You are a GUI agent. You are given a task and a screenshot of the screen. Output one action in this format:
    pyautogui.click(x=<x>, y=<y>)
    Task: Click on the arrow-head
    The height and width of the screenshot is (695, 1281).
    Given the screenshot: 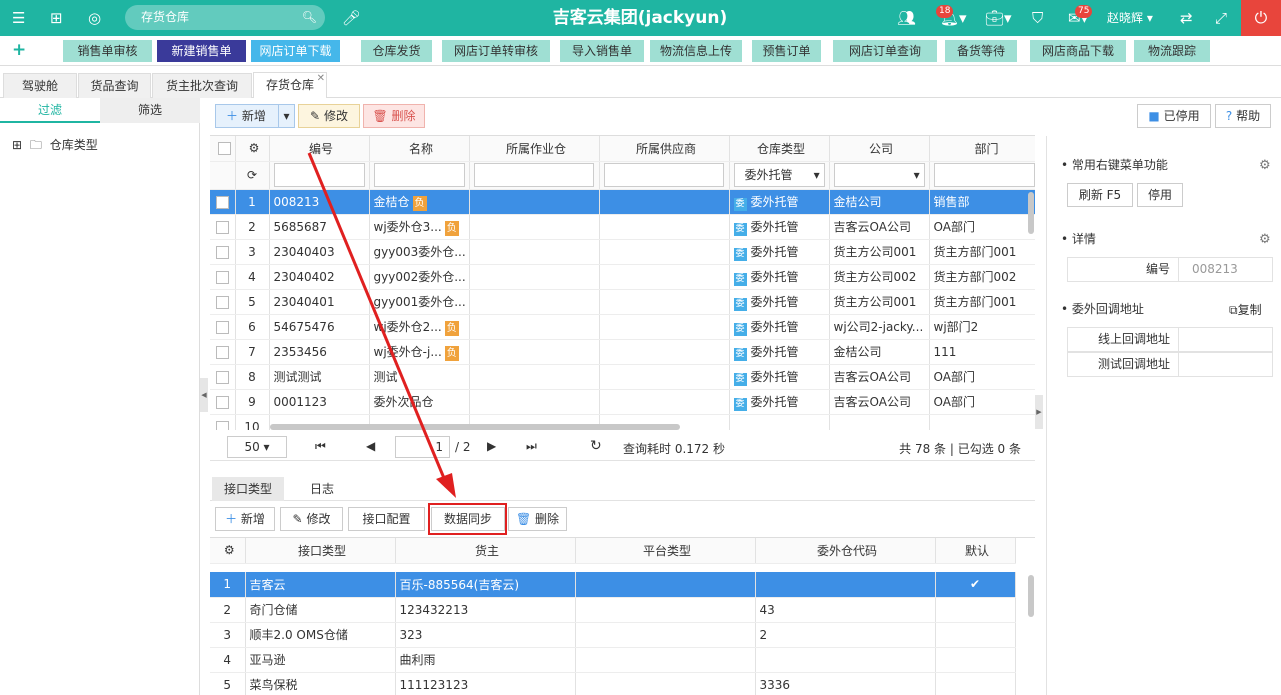 What is the action you would take?
    pyautogui.click(x=446, y=485)
    